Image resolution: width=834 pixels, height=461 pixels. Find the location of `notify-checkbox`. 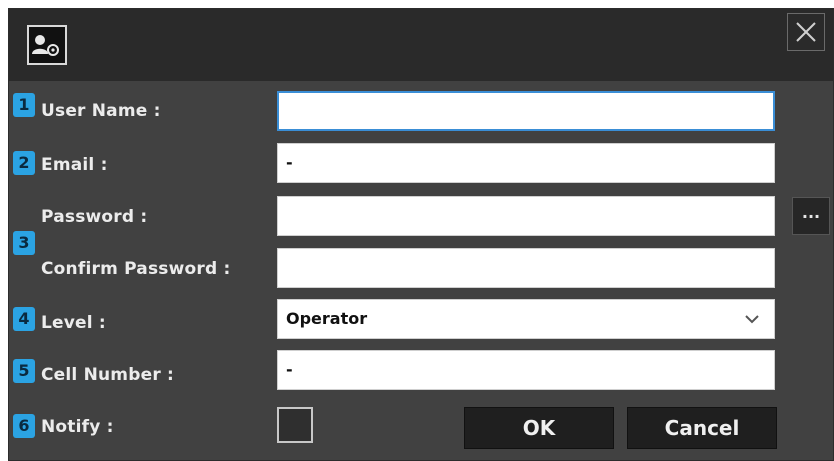

notify-checkbox is located at coordinates (295, 425).